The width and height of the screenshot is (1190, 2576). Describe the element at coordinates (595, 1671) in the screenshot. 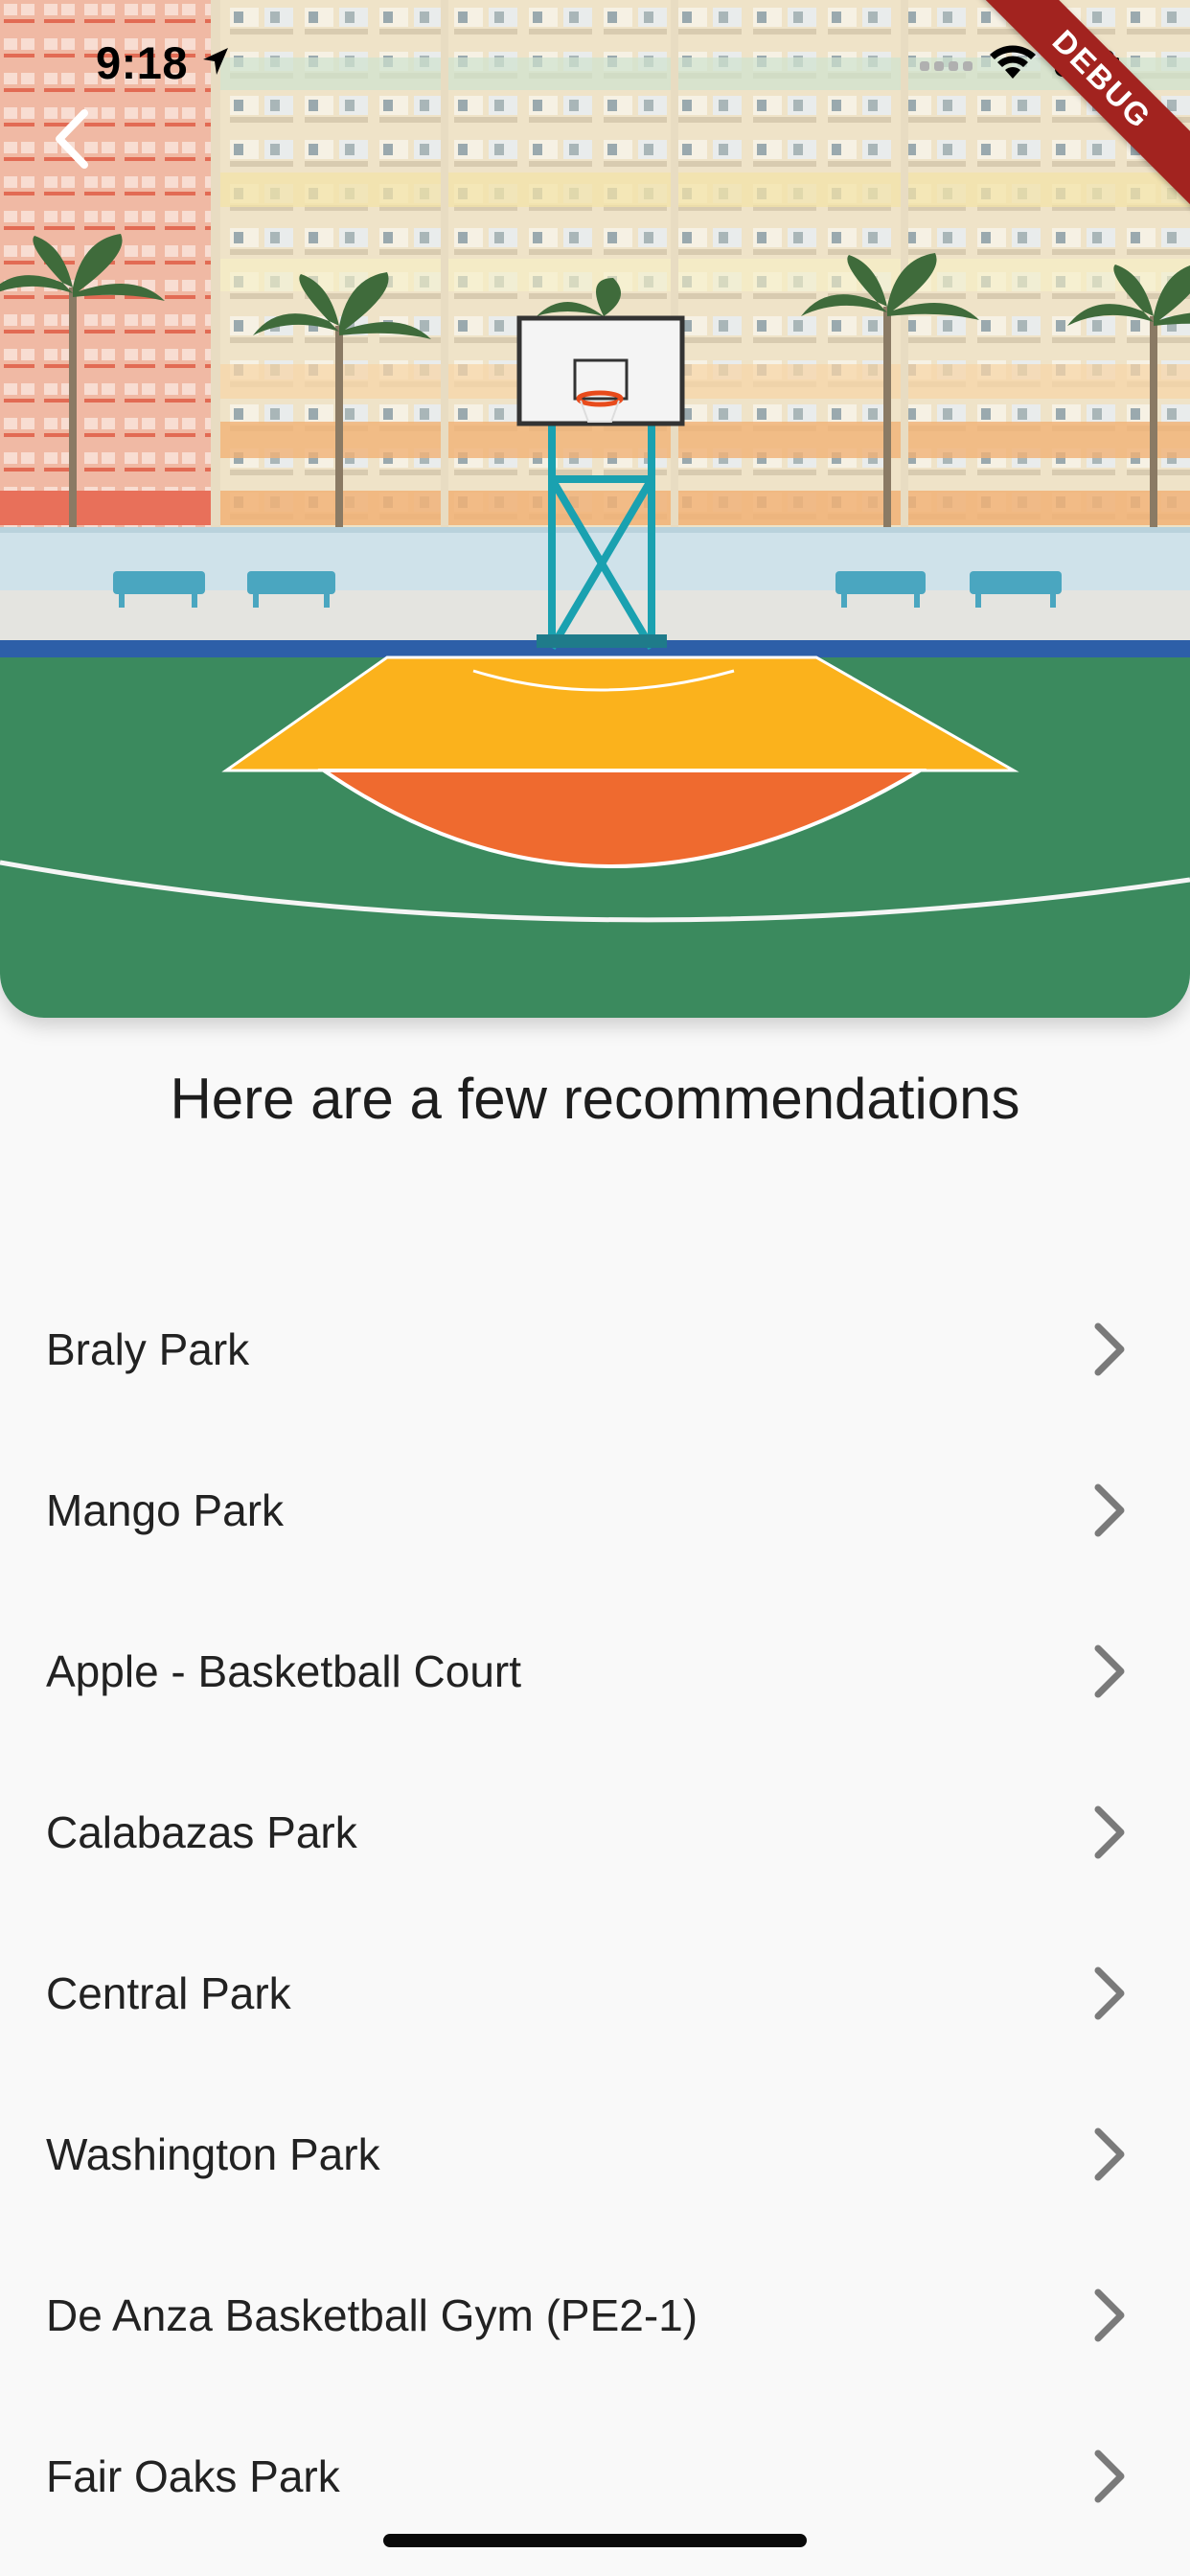

I see `list-item: Apple - Basketball Court` at that location.